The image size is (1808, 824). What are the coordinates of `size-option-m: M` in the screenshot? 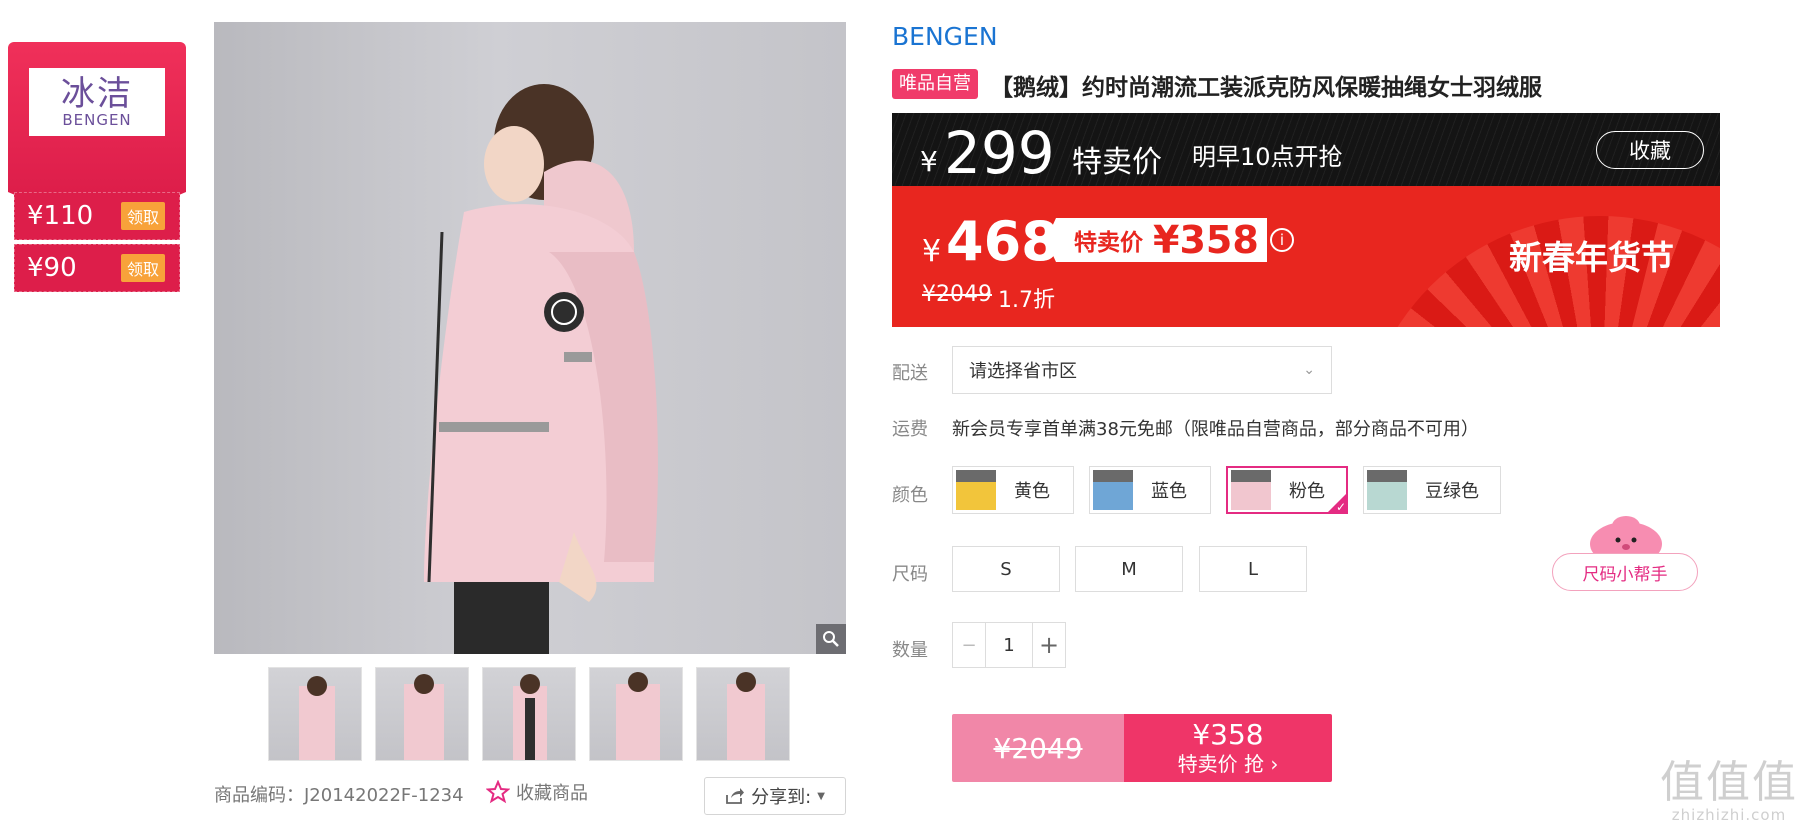 It's located at (1129, 569).